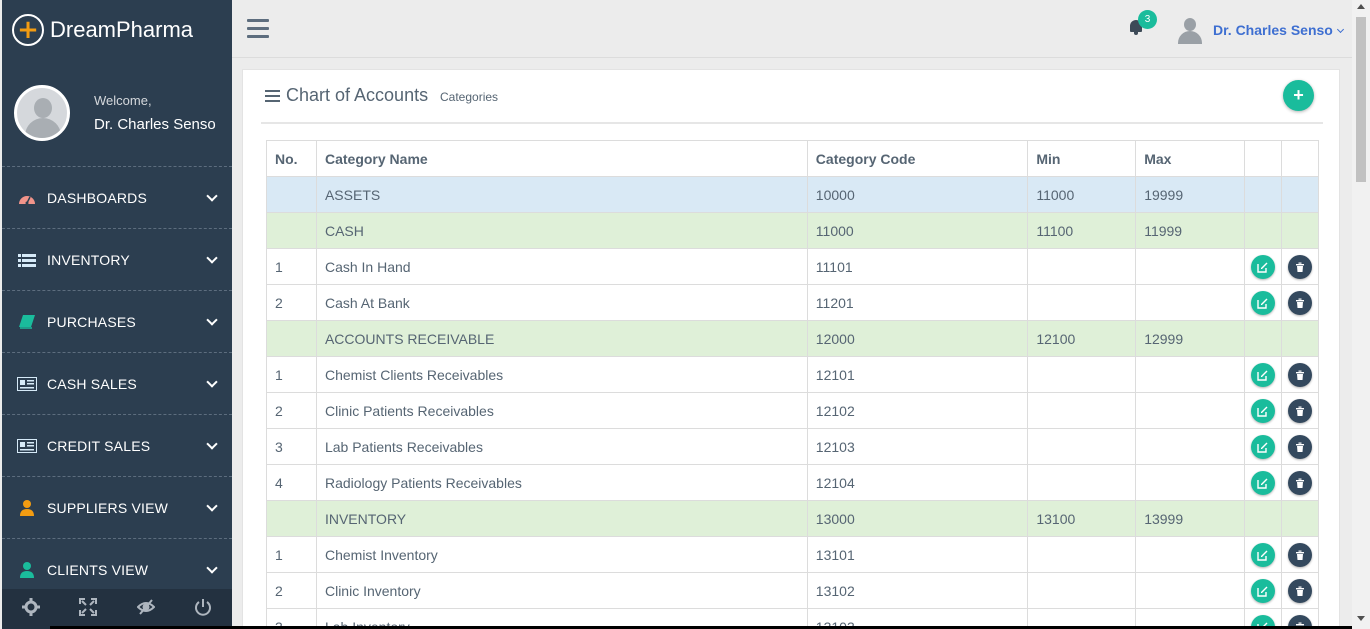 Image resolution: width=1370 pixels, height=629 pixels. I want to click on user-avatar-icon, so click(1190, 31).